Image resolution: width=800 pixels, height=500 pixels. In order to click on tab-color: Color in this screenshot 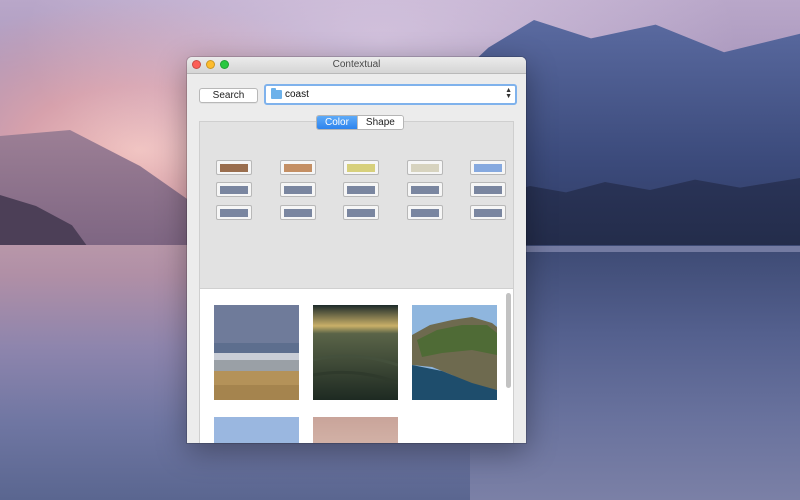, I will do `click(337, 122)`.